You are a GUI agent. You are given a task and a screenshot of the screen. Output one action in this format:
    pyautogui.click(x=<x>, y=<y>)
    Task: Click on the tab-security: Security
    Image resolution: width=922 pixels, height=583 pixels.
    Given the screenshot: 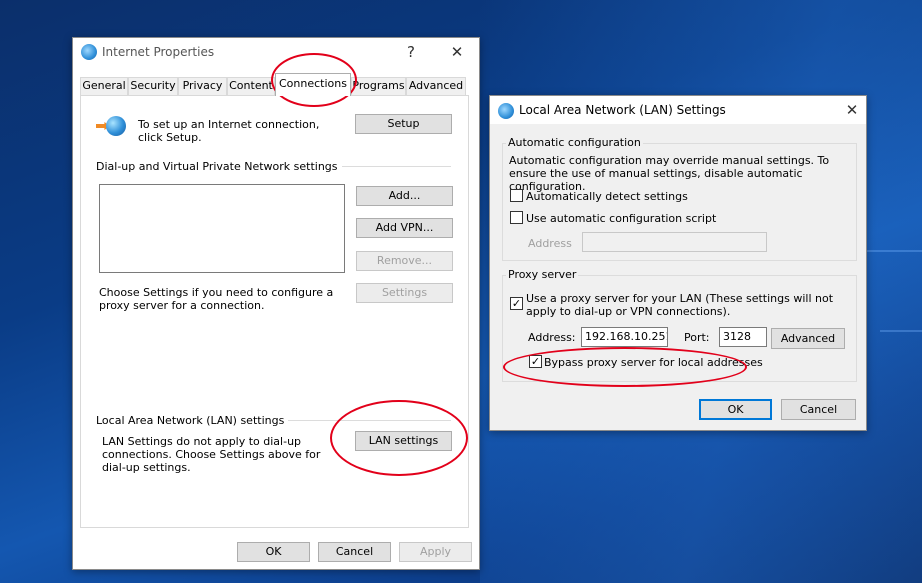 What is the action you would take?
    pyautogui.click(x=153, y=86)
    